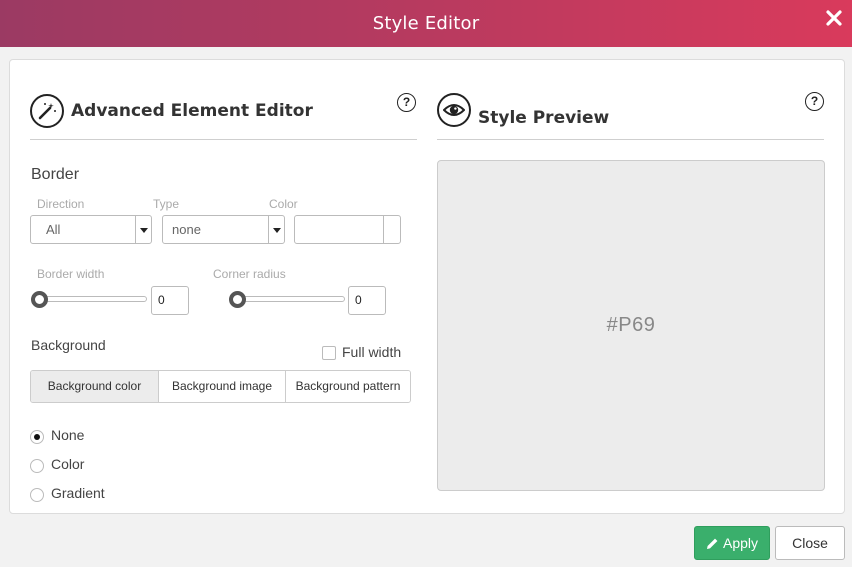  What do you see at coordinates (37, 495) in the screenshot?
I see `radio-gradient` at bounding box center [37, 495].